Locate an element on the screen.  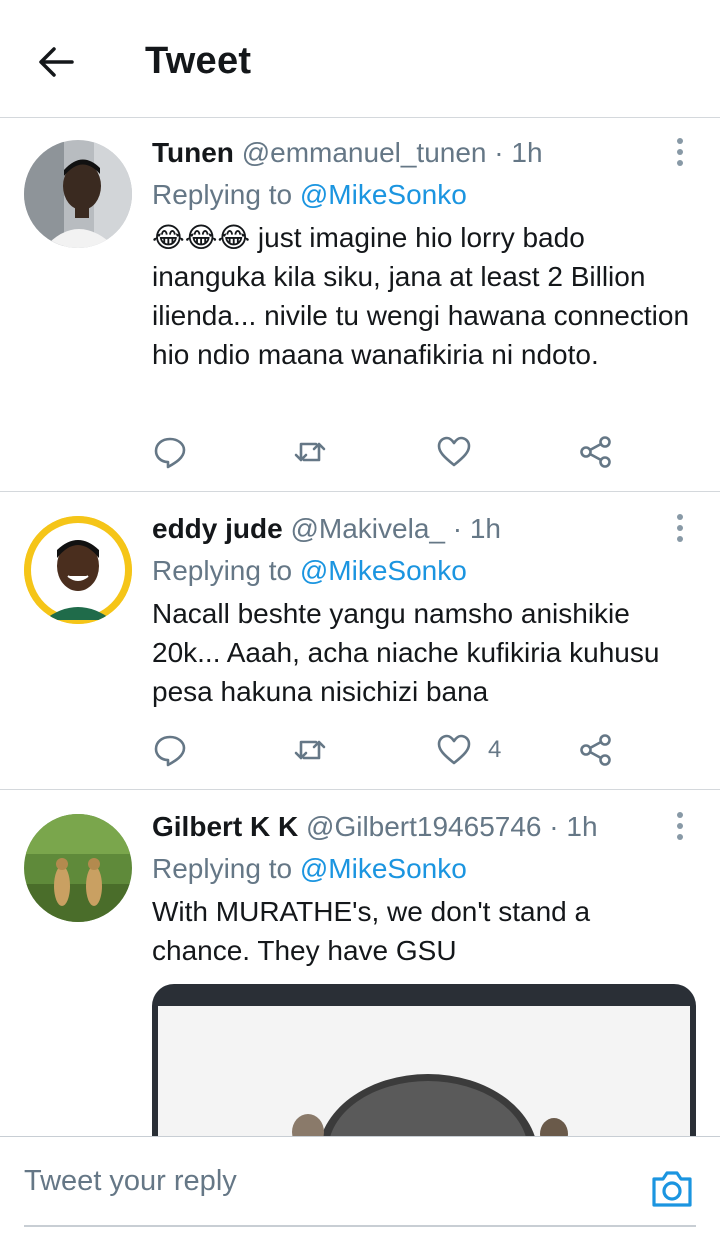
tweet-actions: 4 is located at coordinates (392, 750).